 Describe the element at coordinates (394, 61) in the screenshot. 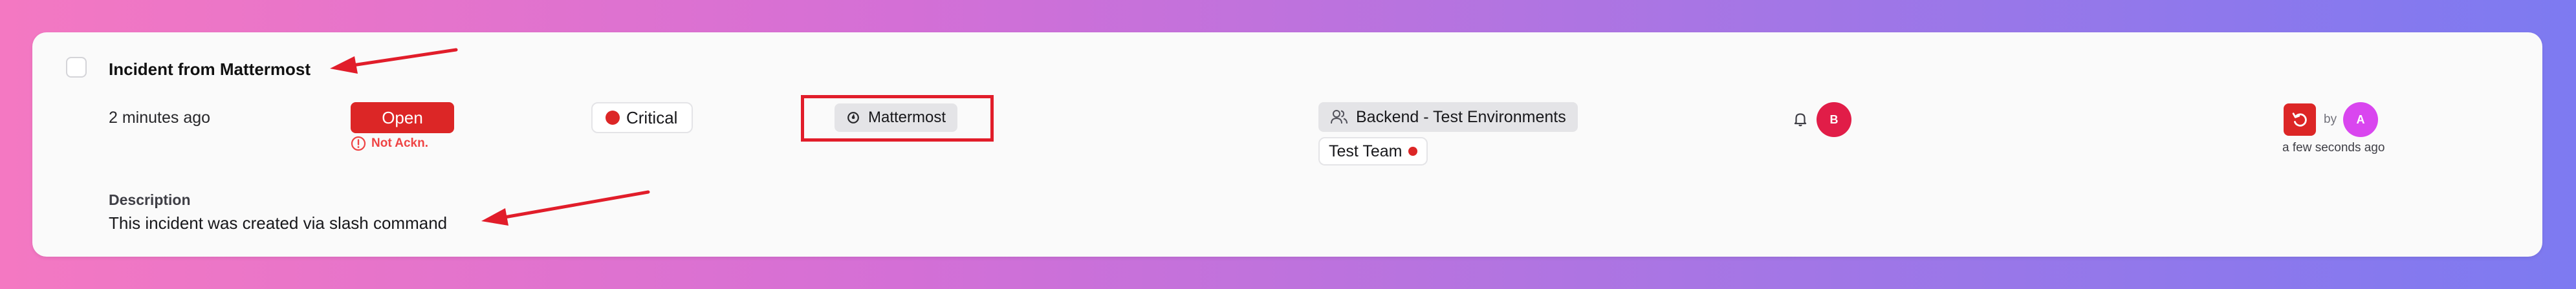

I see `annotation-arrow-title` at that location.